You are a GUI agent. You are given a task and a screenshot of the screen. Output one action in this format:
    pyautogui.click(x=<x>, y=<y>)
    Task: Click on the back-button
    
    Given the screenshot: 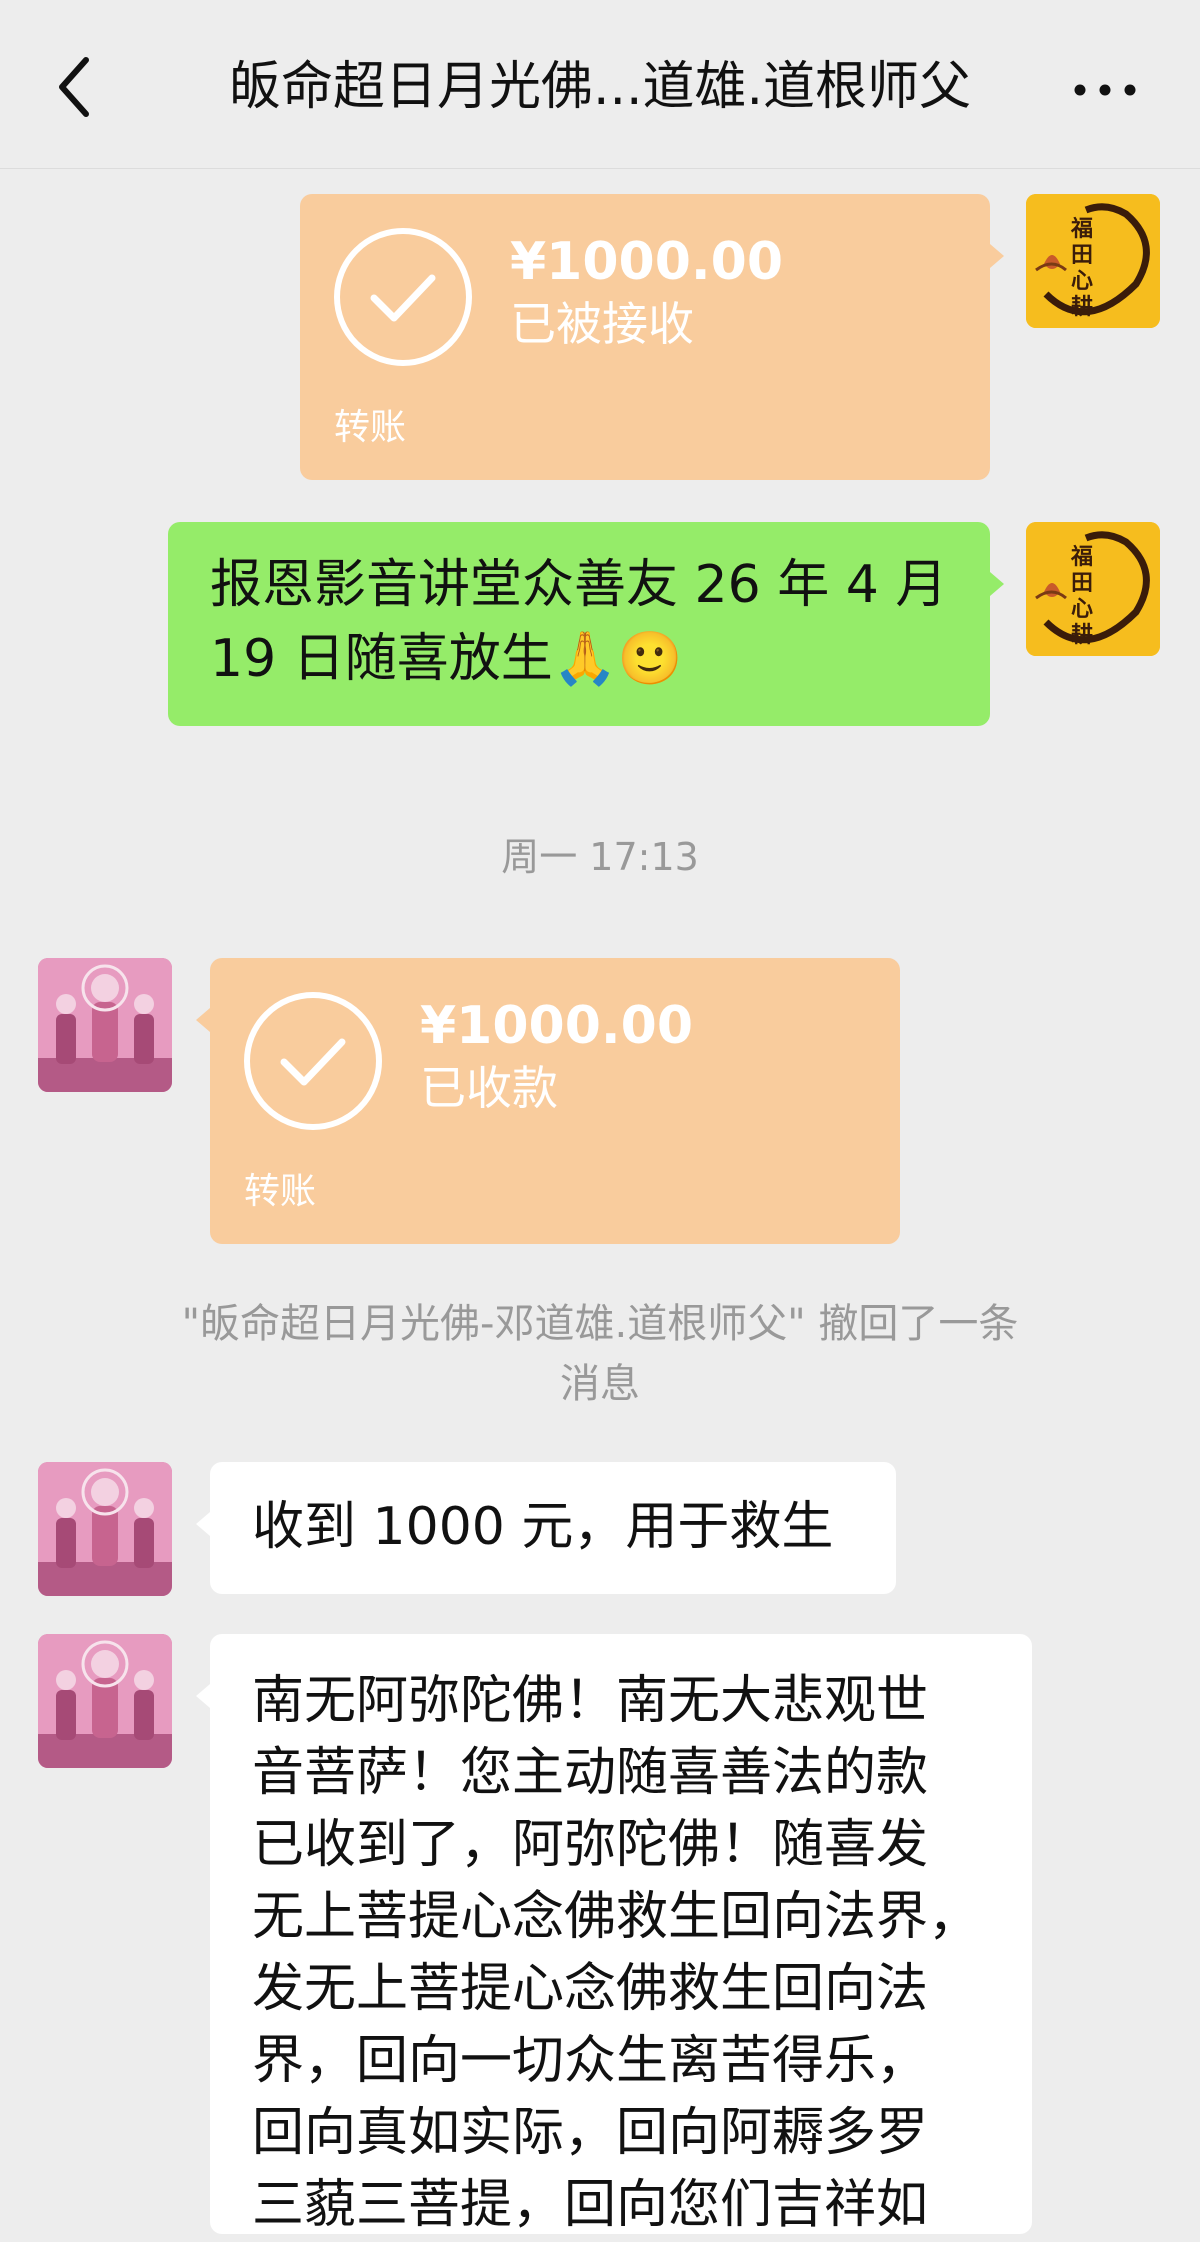 What is the action you would take?
    pyautogui.click(x=78, y=87)
    